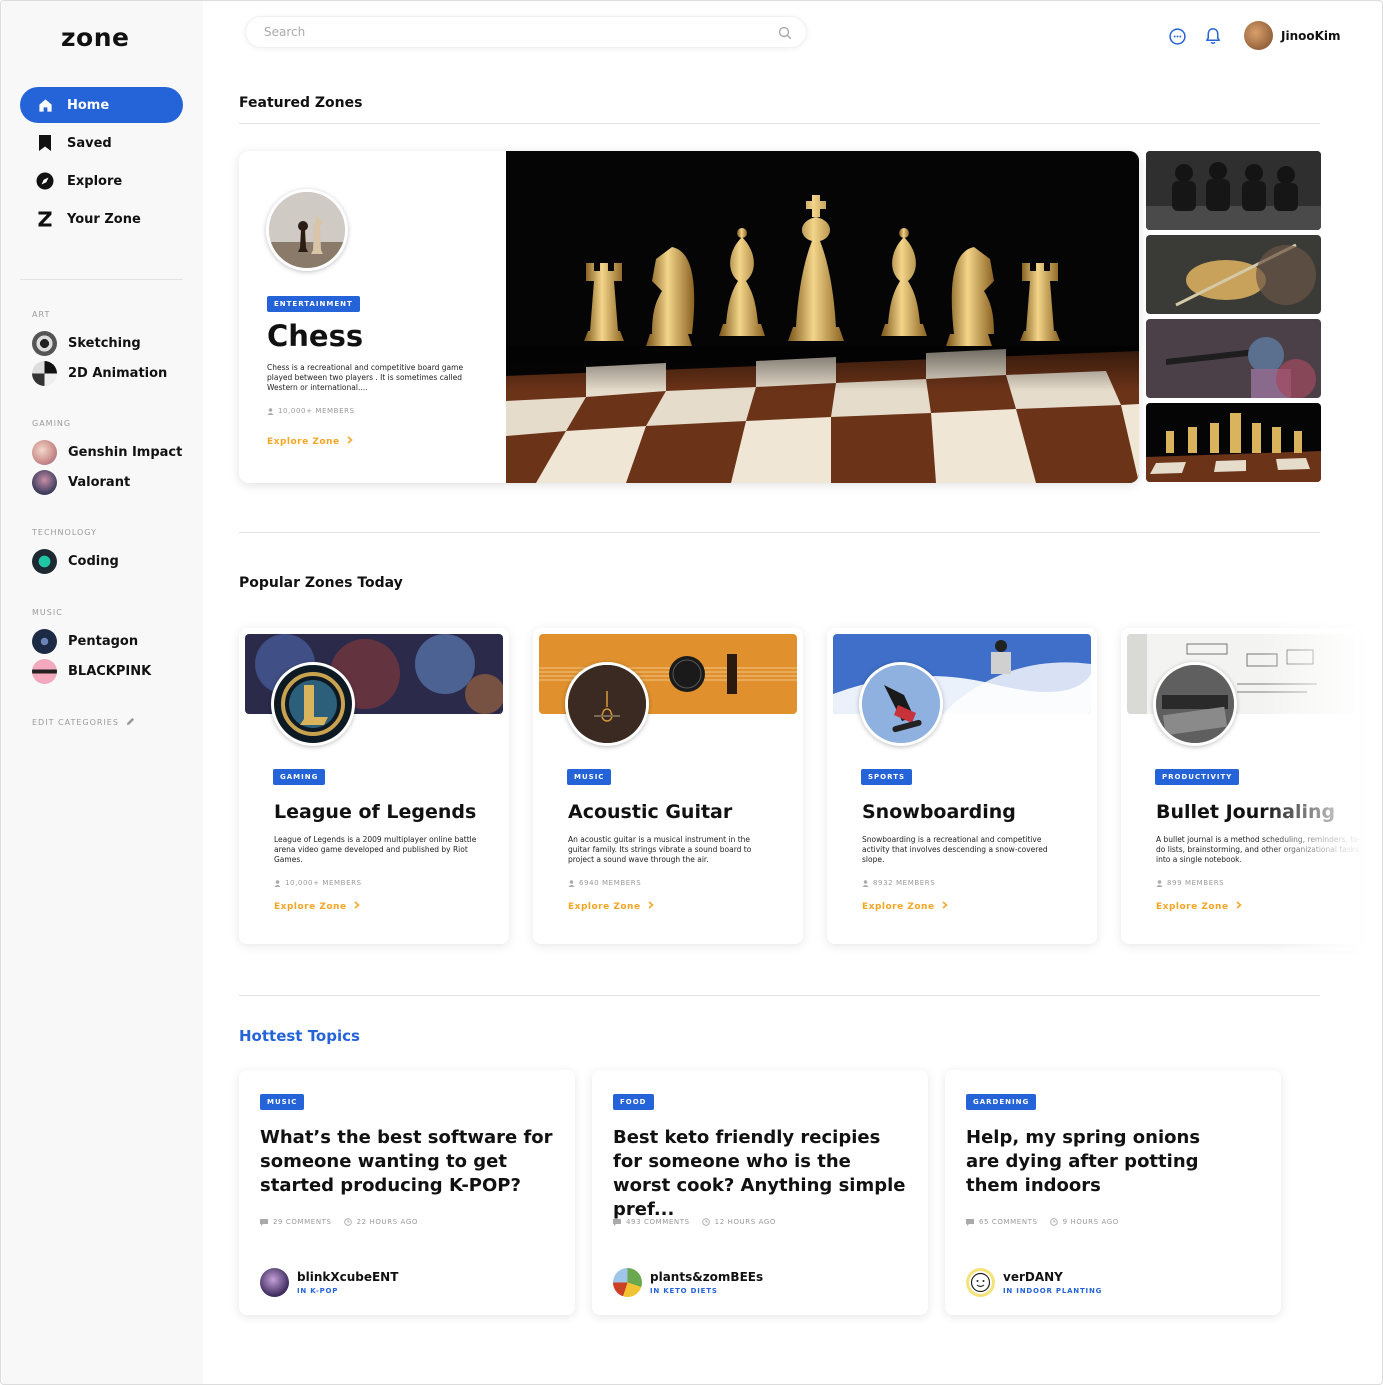 This screenshot has height=1385, width=1383. What do you see at coordinates (1084, 1222) in the screenshot?
I see `timestamp: 9 HOURS AGO` at bounding box center [1084, 1222].